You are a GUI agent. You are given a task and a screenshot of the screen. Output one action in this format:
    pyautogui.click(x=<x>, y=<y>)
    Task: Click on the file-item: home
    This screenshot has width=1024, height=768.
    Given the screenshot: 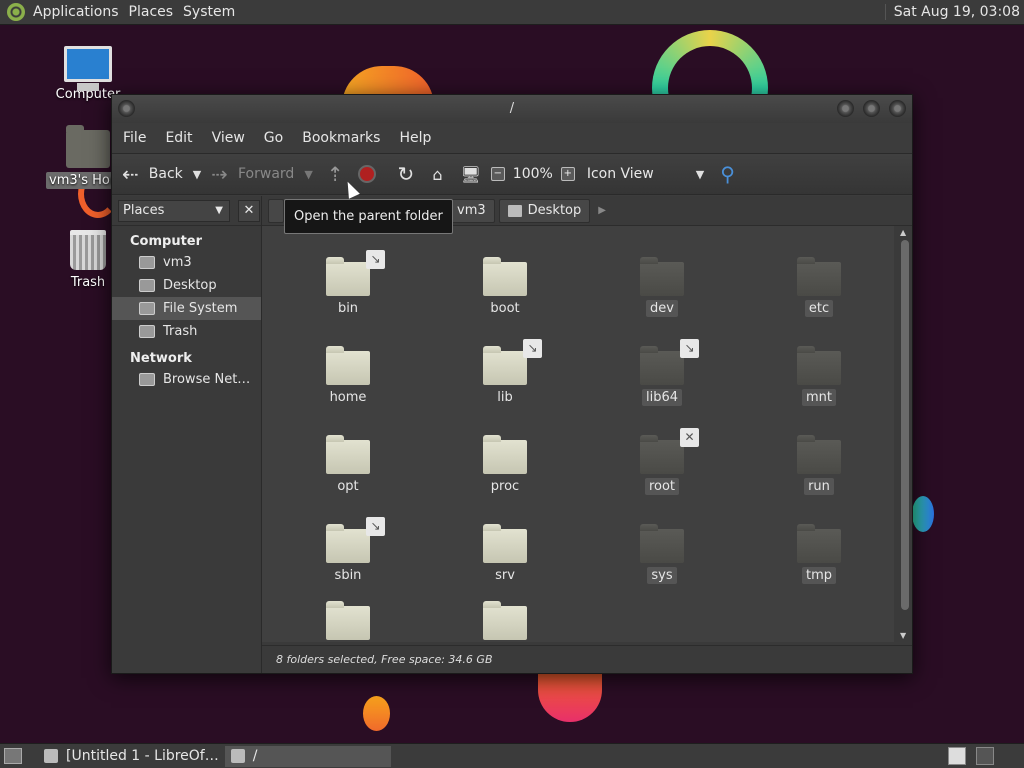 What is the action you would take?
    pyautogui.click(x=348, y=375)
    